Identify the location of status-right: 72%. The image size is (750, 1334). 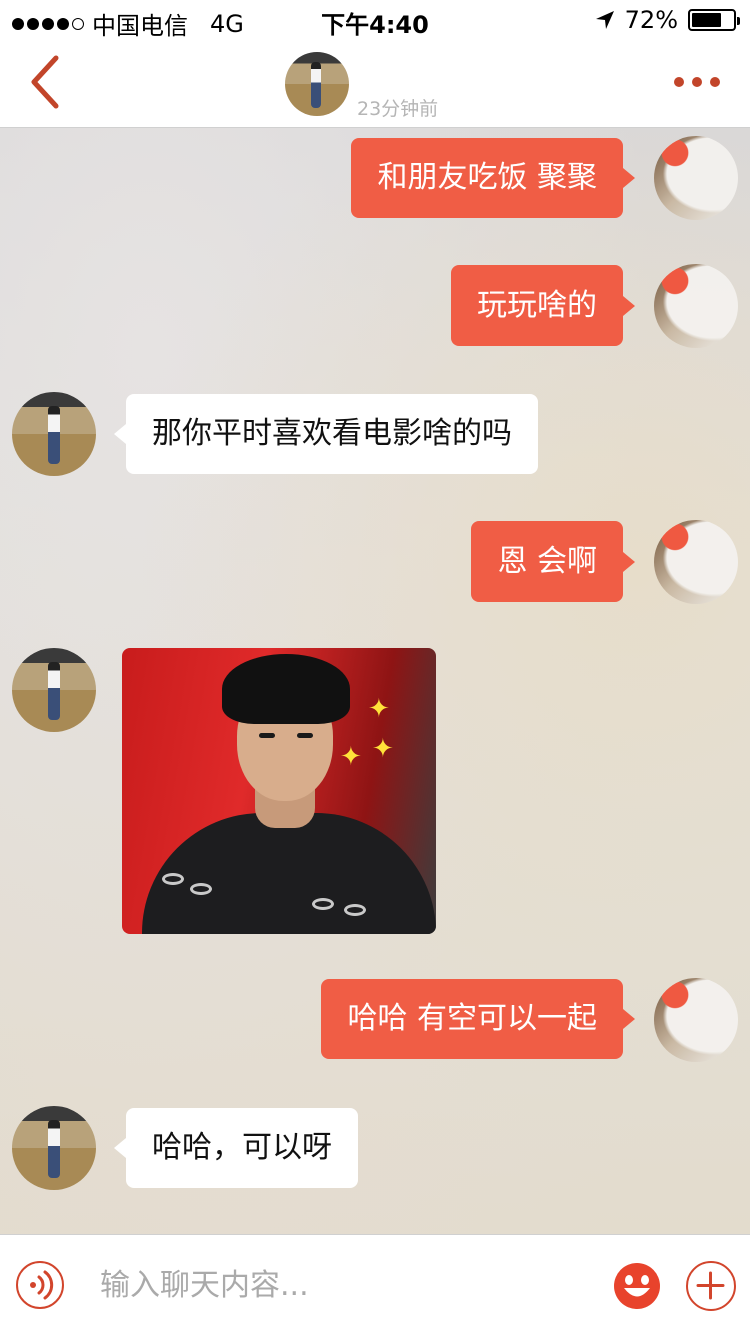
(667, 20).